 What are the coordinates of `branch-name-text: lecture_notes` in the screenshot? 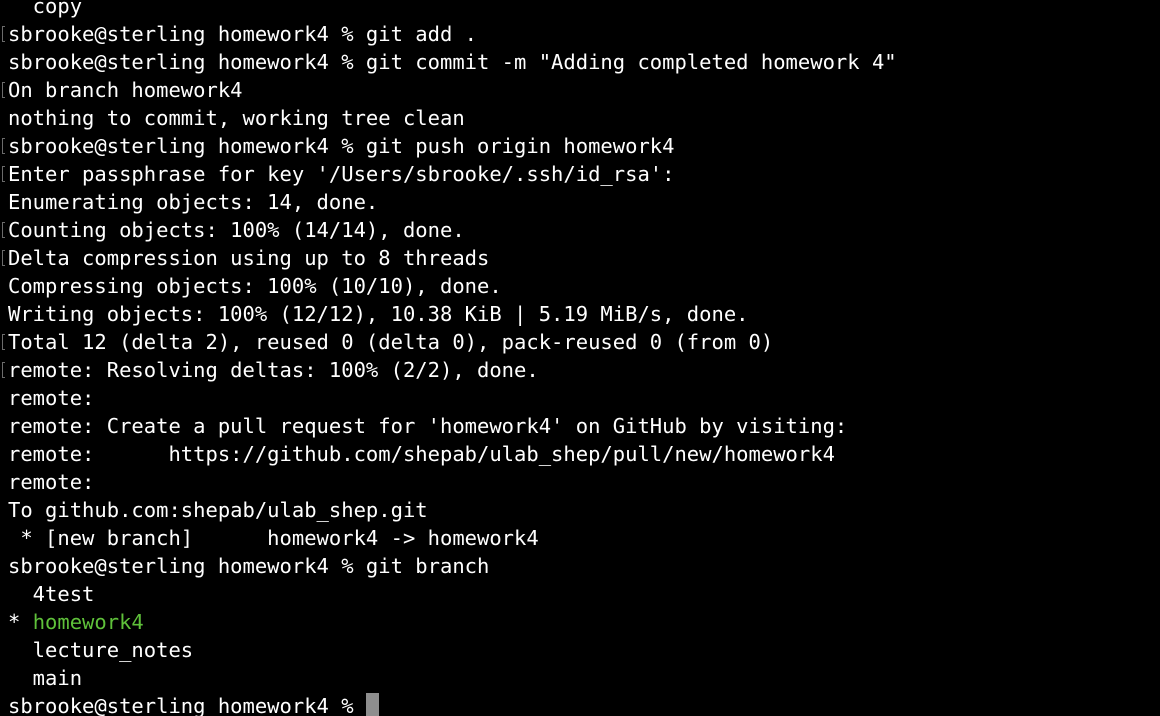 It's located at (101, 650).